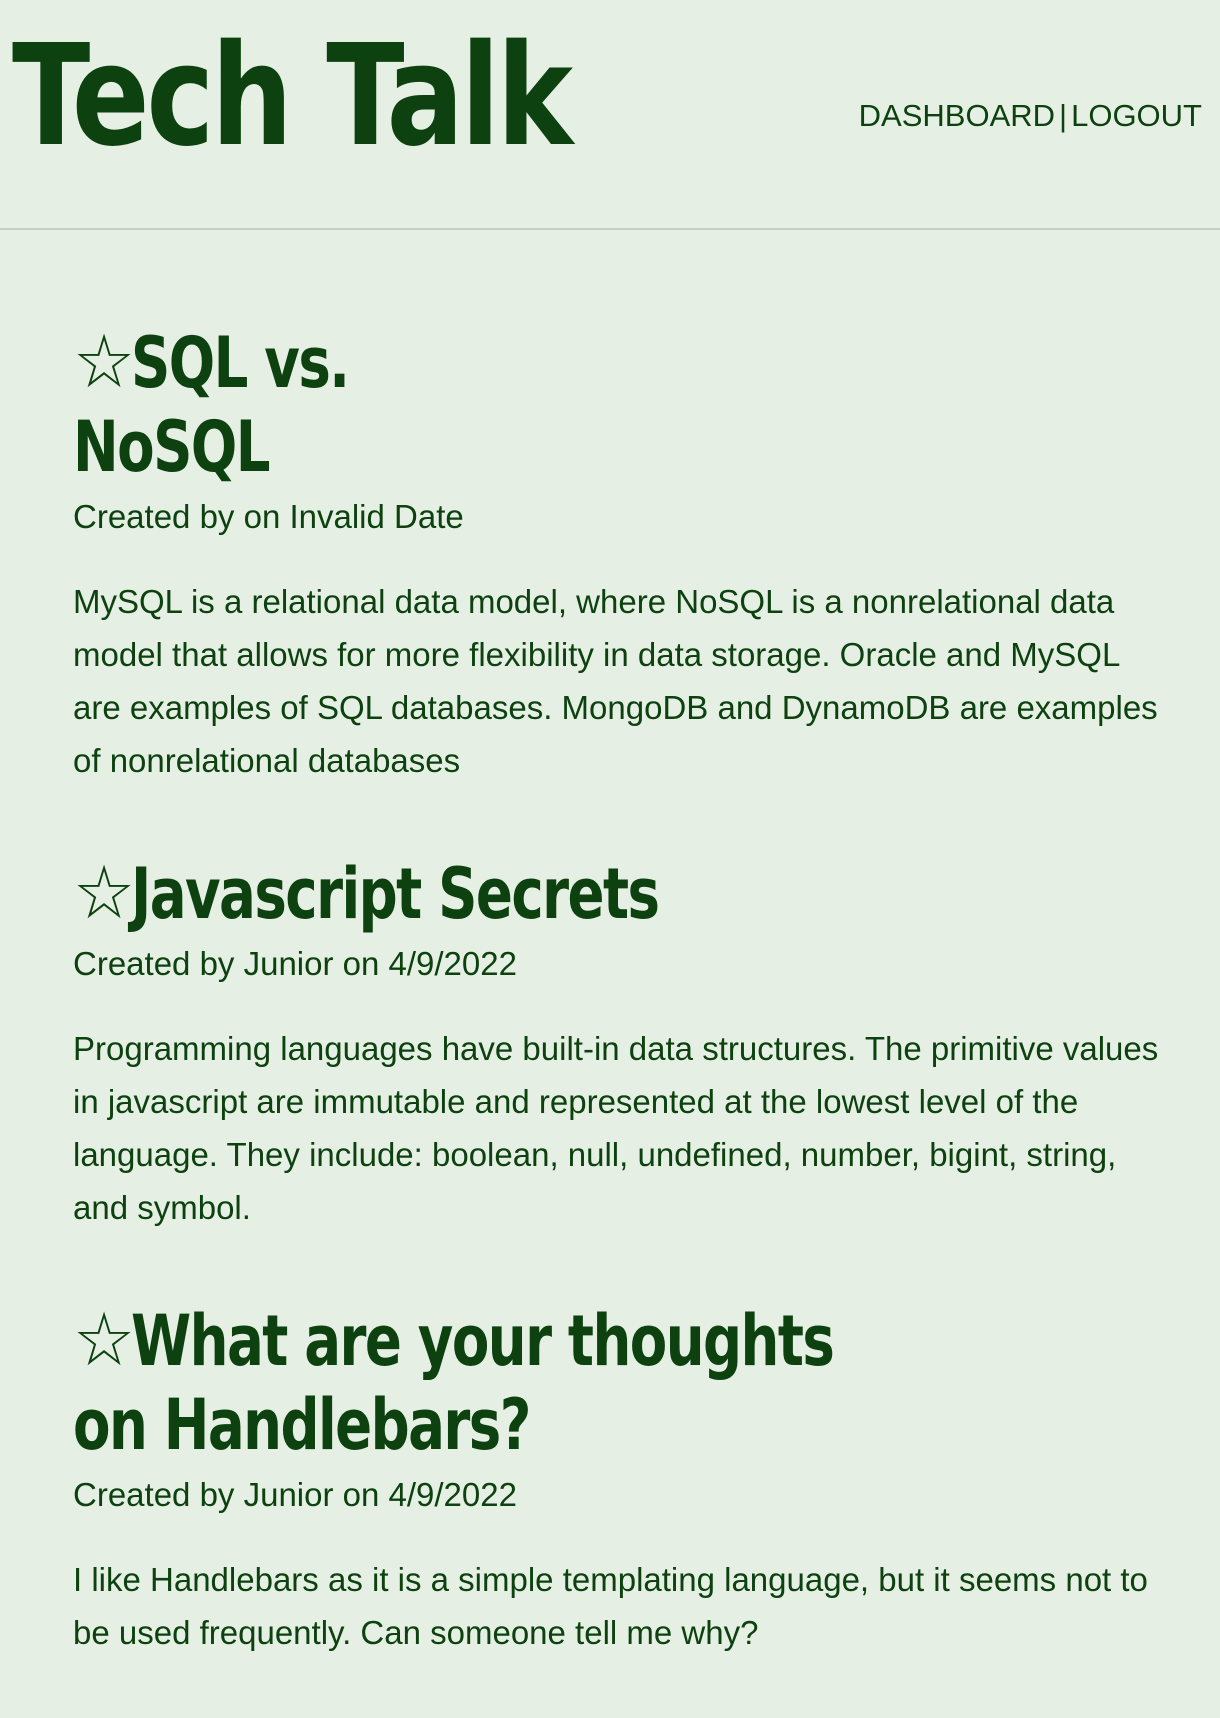 This screenshot has height=1718, width=1220. I want to click on post-title: ☆Javascript Secrets, so click(385, 893).